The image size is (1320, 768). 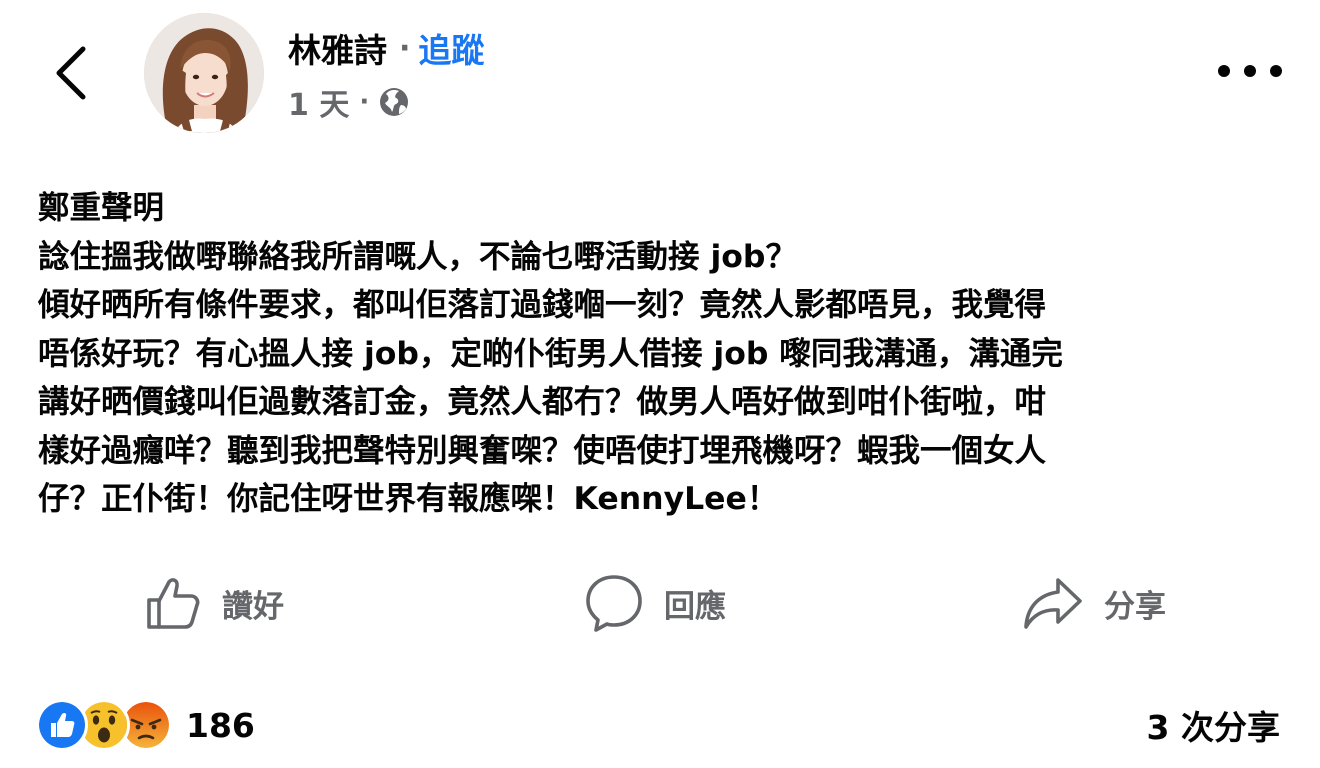 I want to click on reactions-summary: 186, so click(x=145, y=725).